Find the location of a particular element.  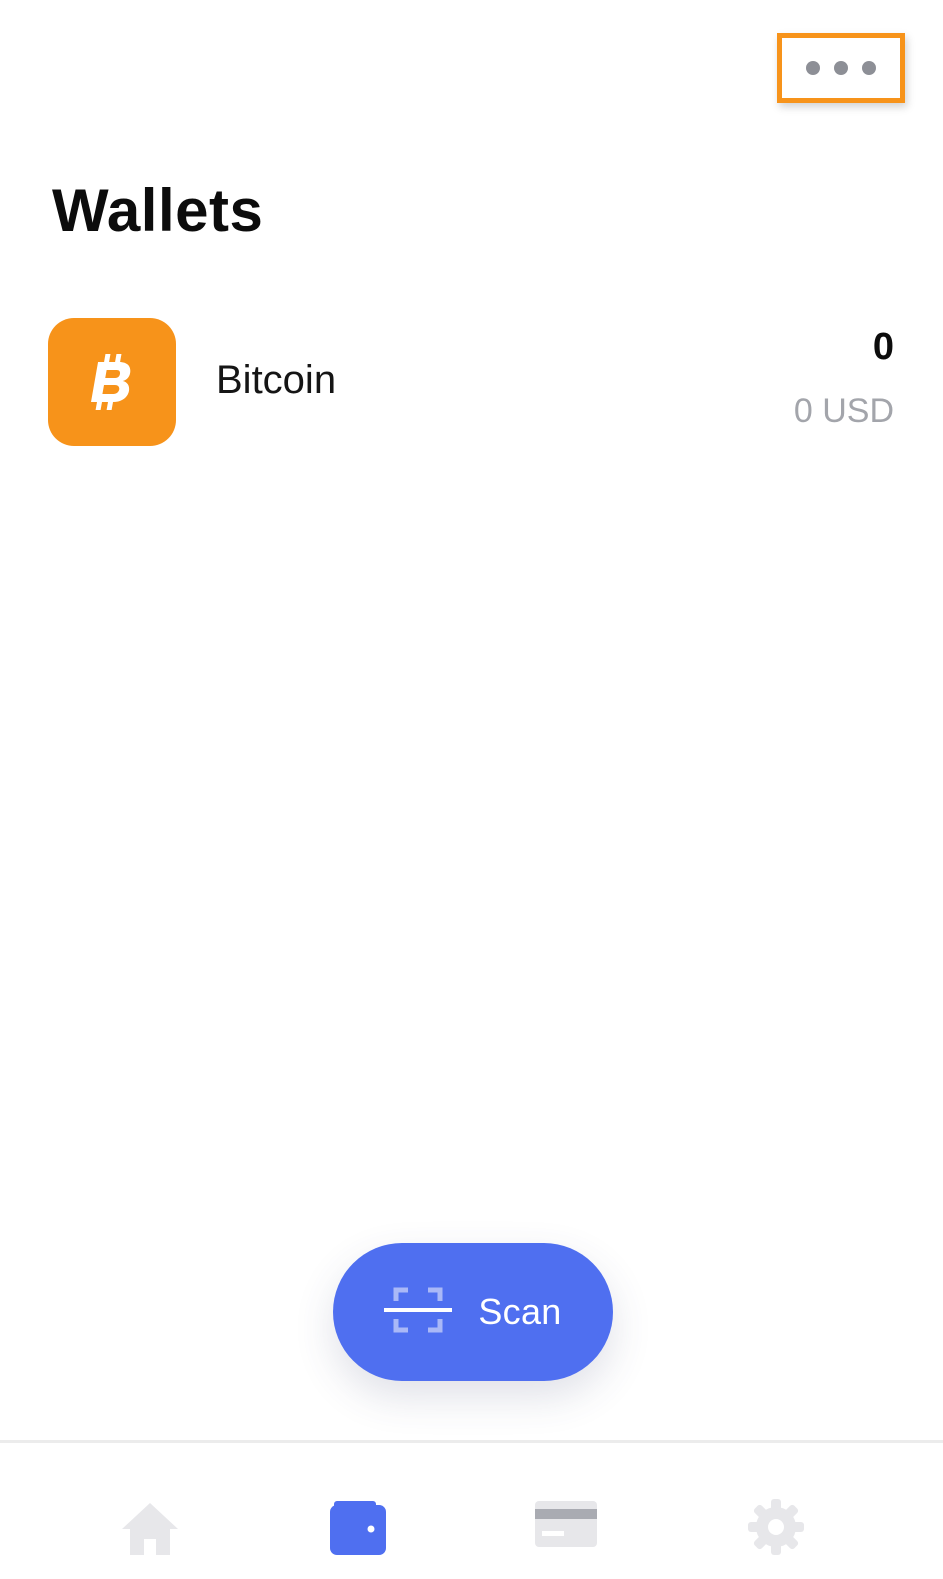

wallet-icon is located at coordinates (358, 1528).